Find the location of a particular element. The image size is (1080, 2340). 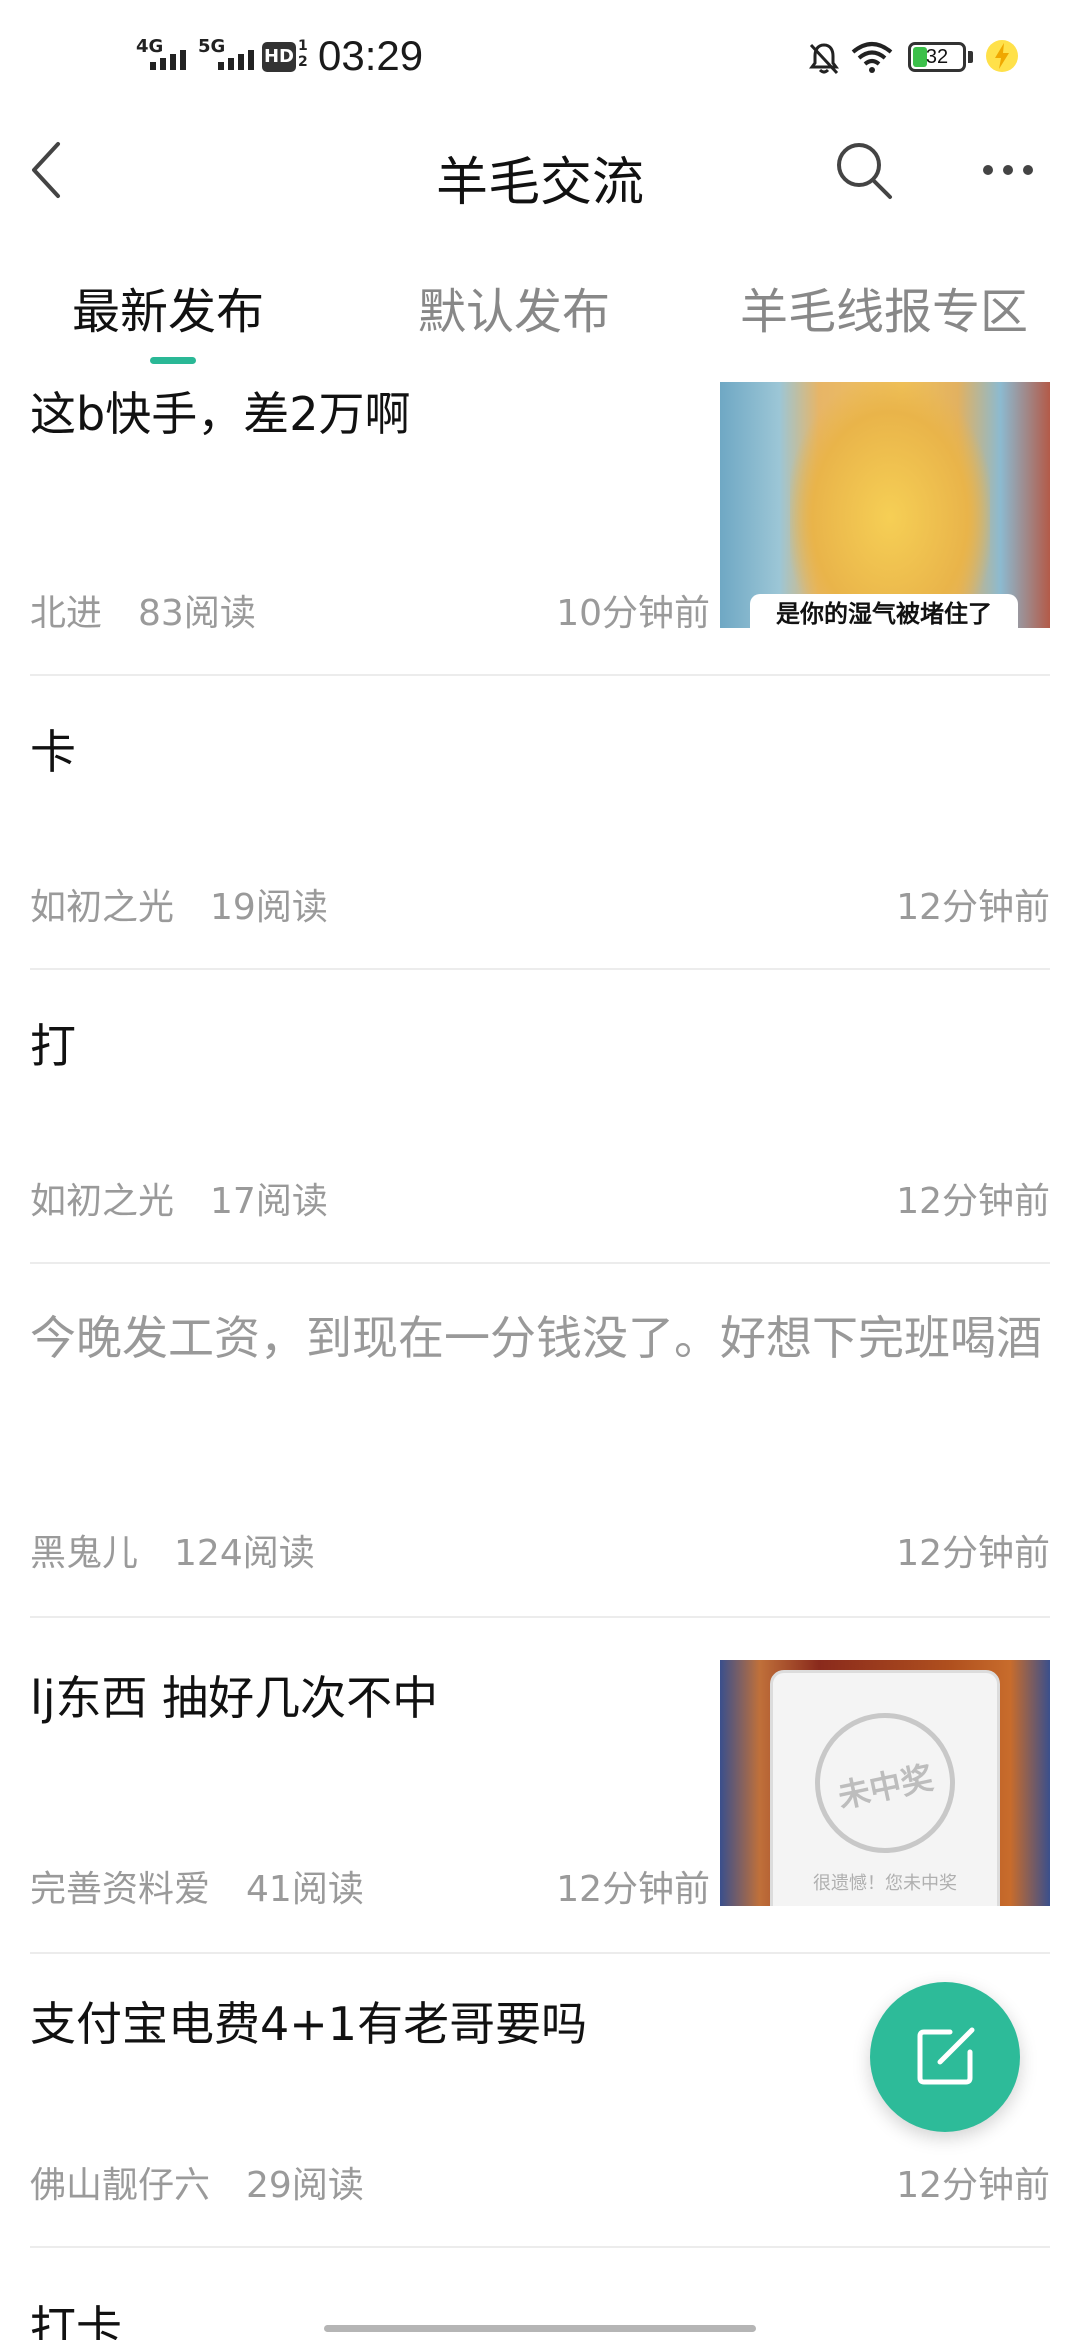

post-meta: 完善资料爱 41阅读 is located at coordinates (197, 1886).